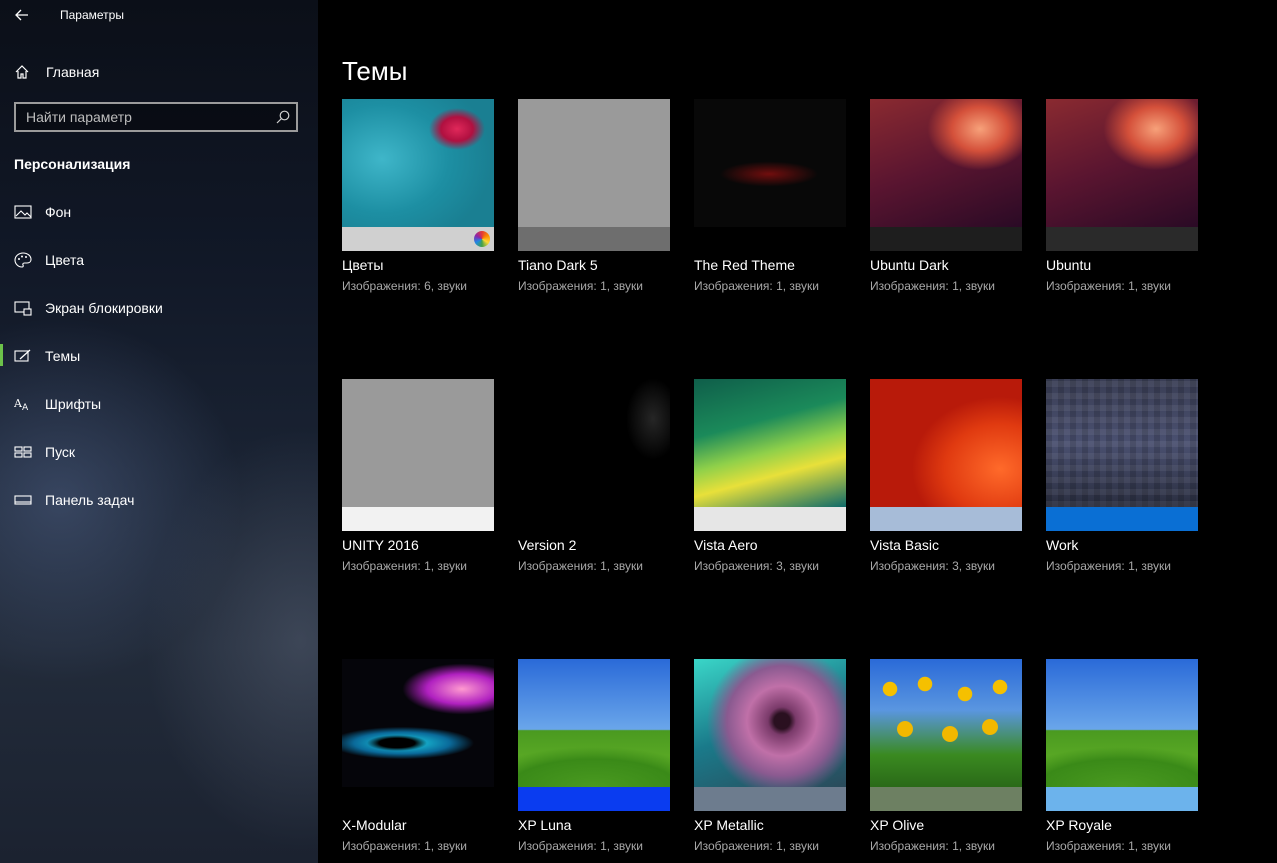 The width and height of the screenshot is (1277, 863). I want to click on theme-tile: Ubuntu Dark Изображения: 1, звуки, so click(946, 196).